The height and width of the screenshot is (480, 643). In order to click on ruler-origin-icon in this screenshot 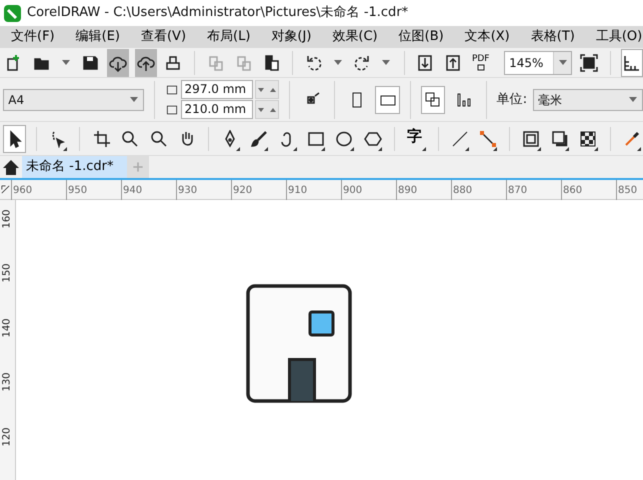, I will do `click(5, 189)`.